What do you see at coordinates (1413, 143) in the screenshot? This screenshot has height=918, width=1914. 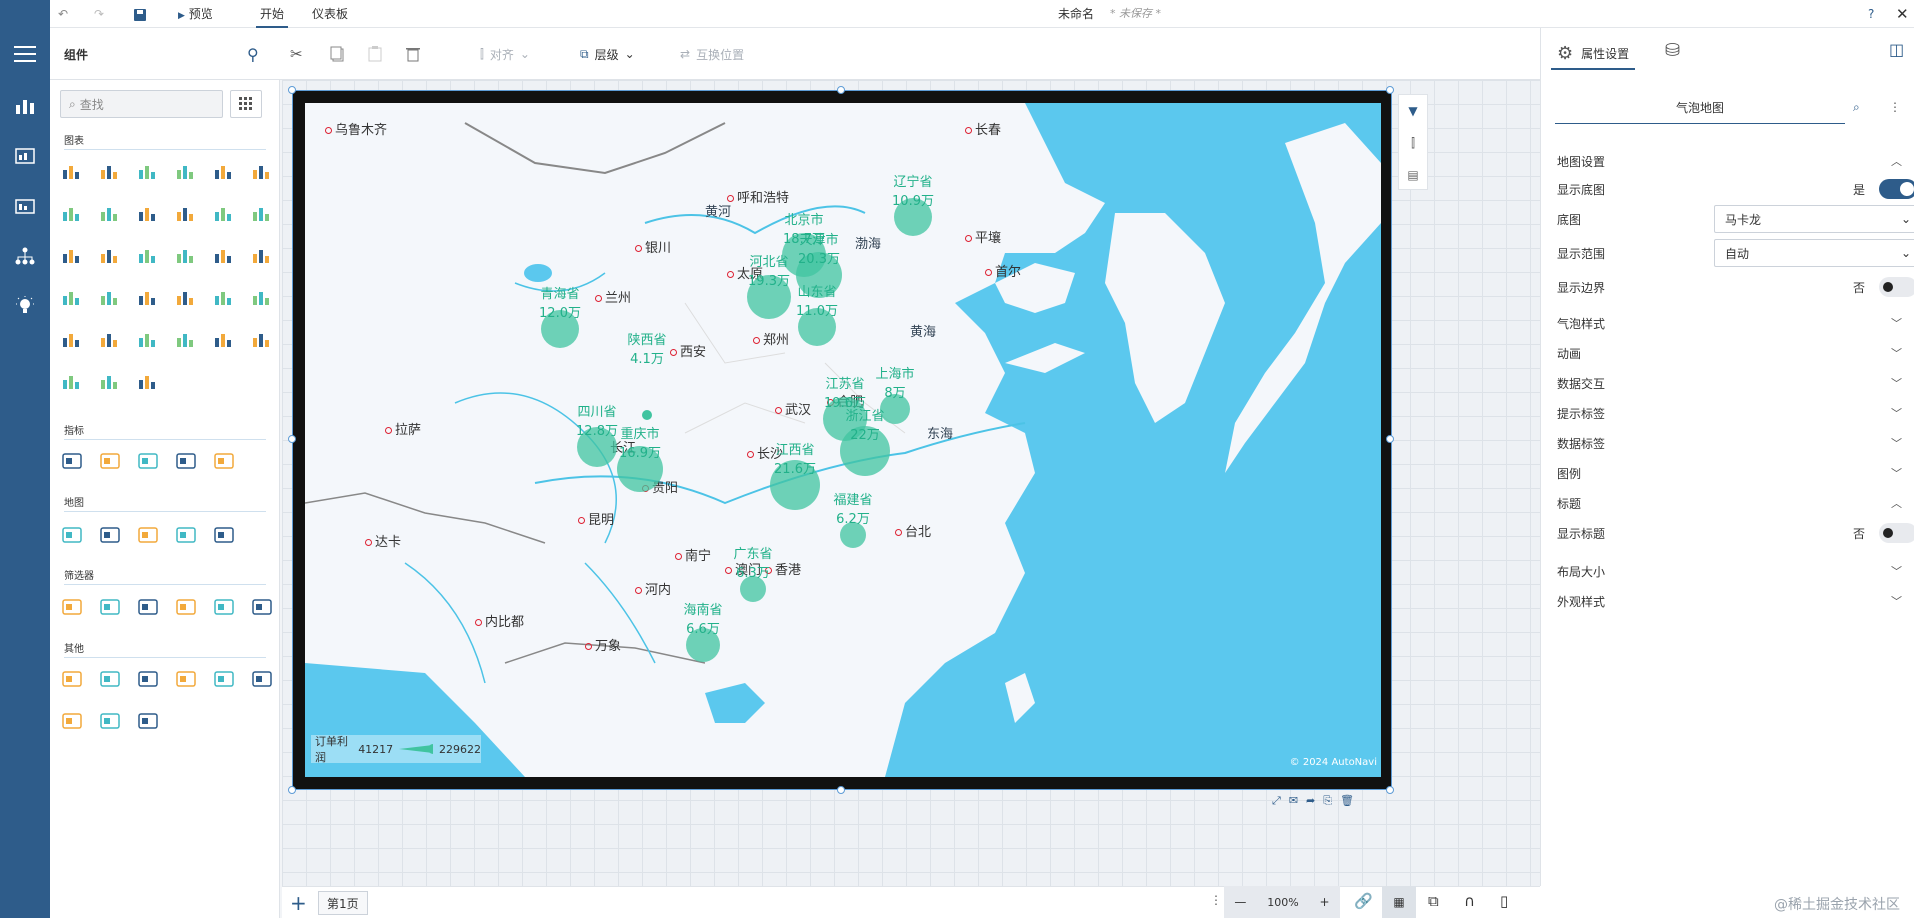 I see `chart-settings-icon: ⫿` at bounding box center [1413, 143].